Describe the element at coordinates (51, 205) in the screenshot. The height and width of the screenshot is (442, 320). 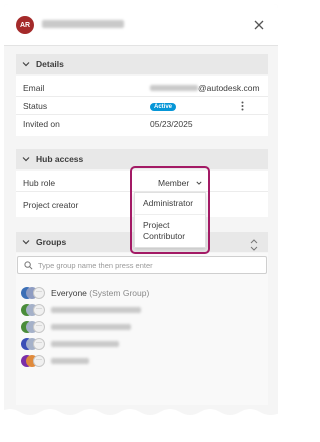
I see `project-creator-label: Project creator` at that location.